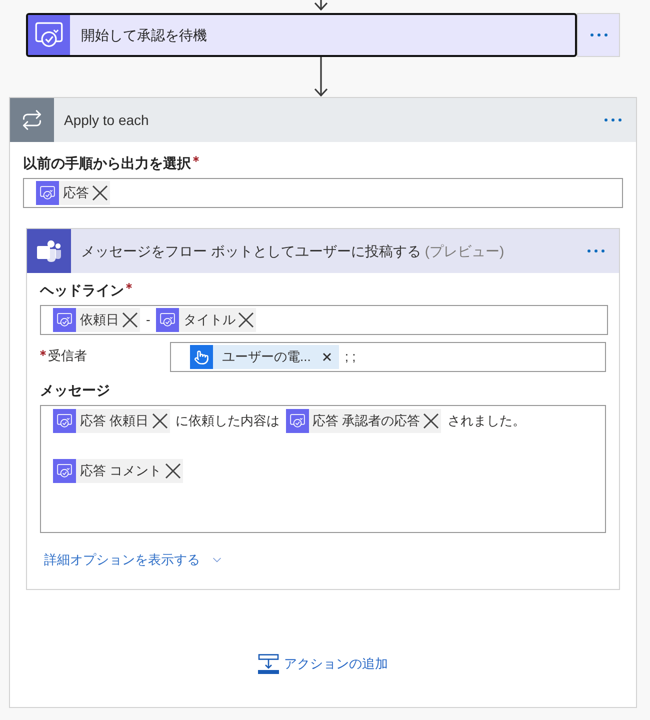  I want to click on insert-step-icon, so click(268, 664).